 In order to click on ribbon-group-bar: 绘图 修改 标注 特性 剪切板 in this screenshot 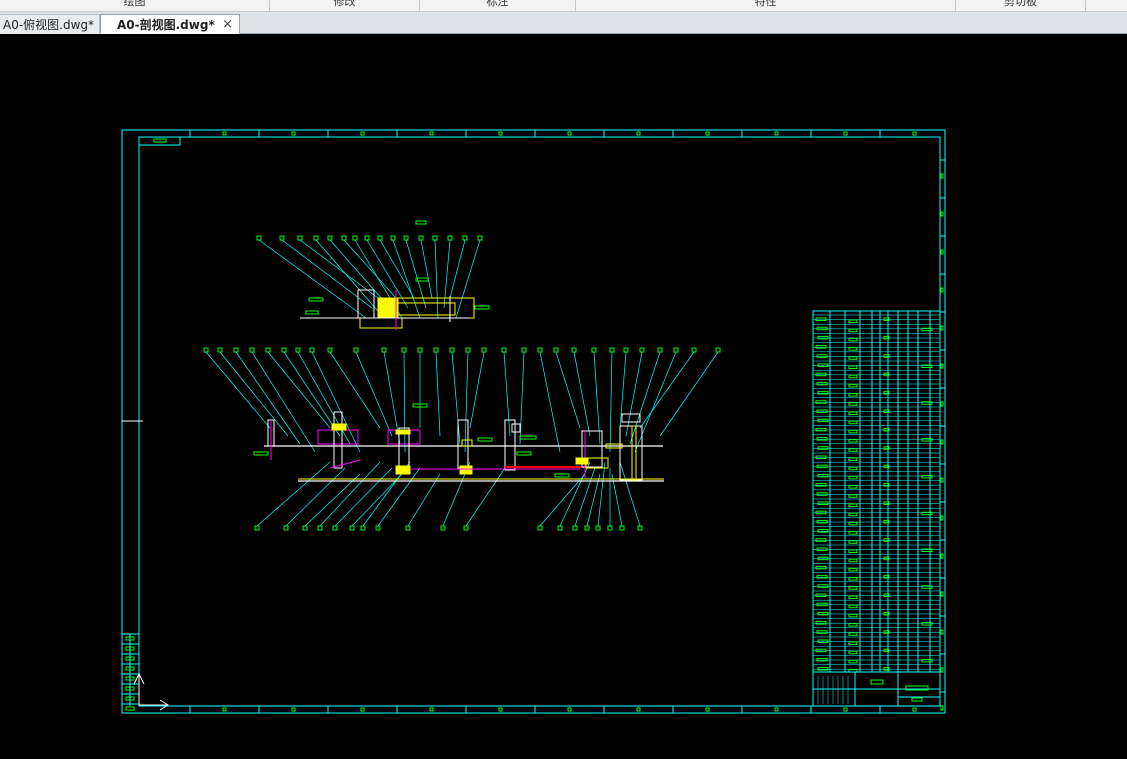, I will do `click(563, 6)`.